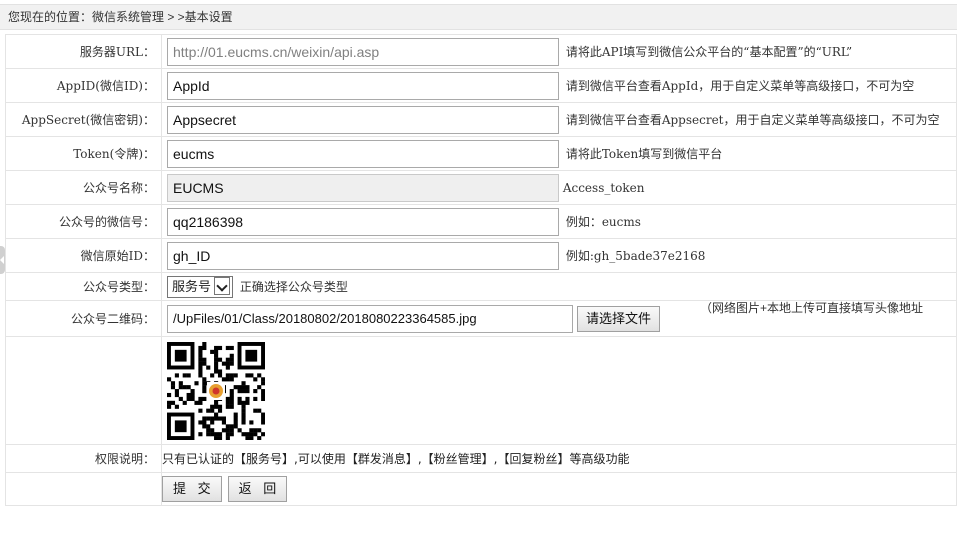 The height and width of the screenshot is (537, 957). What do you see at coordinates (619, 318) in the screenshot?
I see `choose-file-button: 请选择文件` at bounding box center [619, 318].